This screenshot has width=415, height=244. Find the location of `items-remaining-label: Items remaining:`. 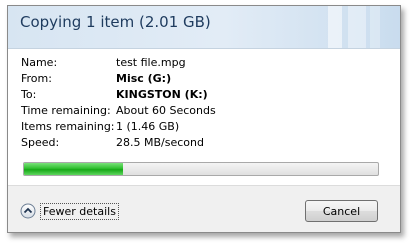

items-remaining-label: Items remaining: is located at coordinates (68, 126).